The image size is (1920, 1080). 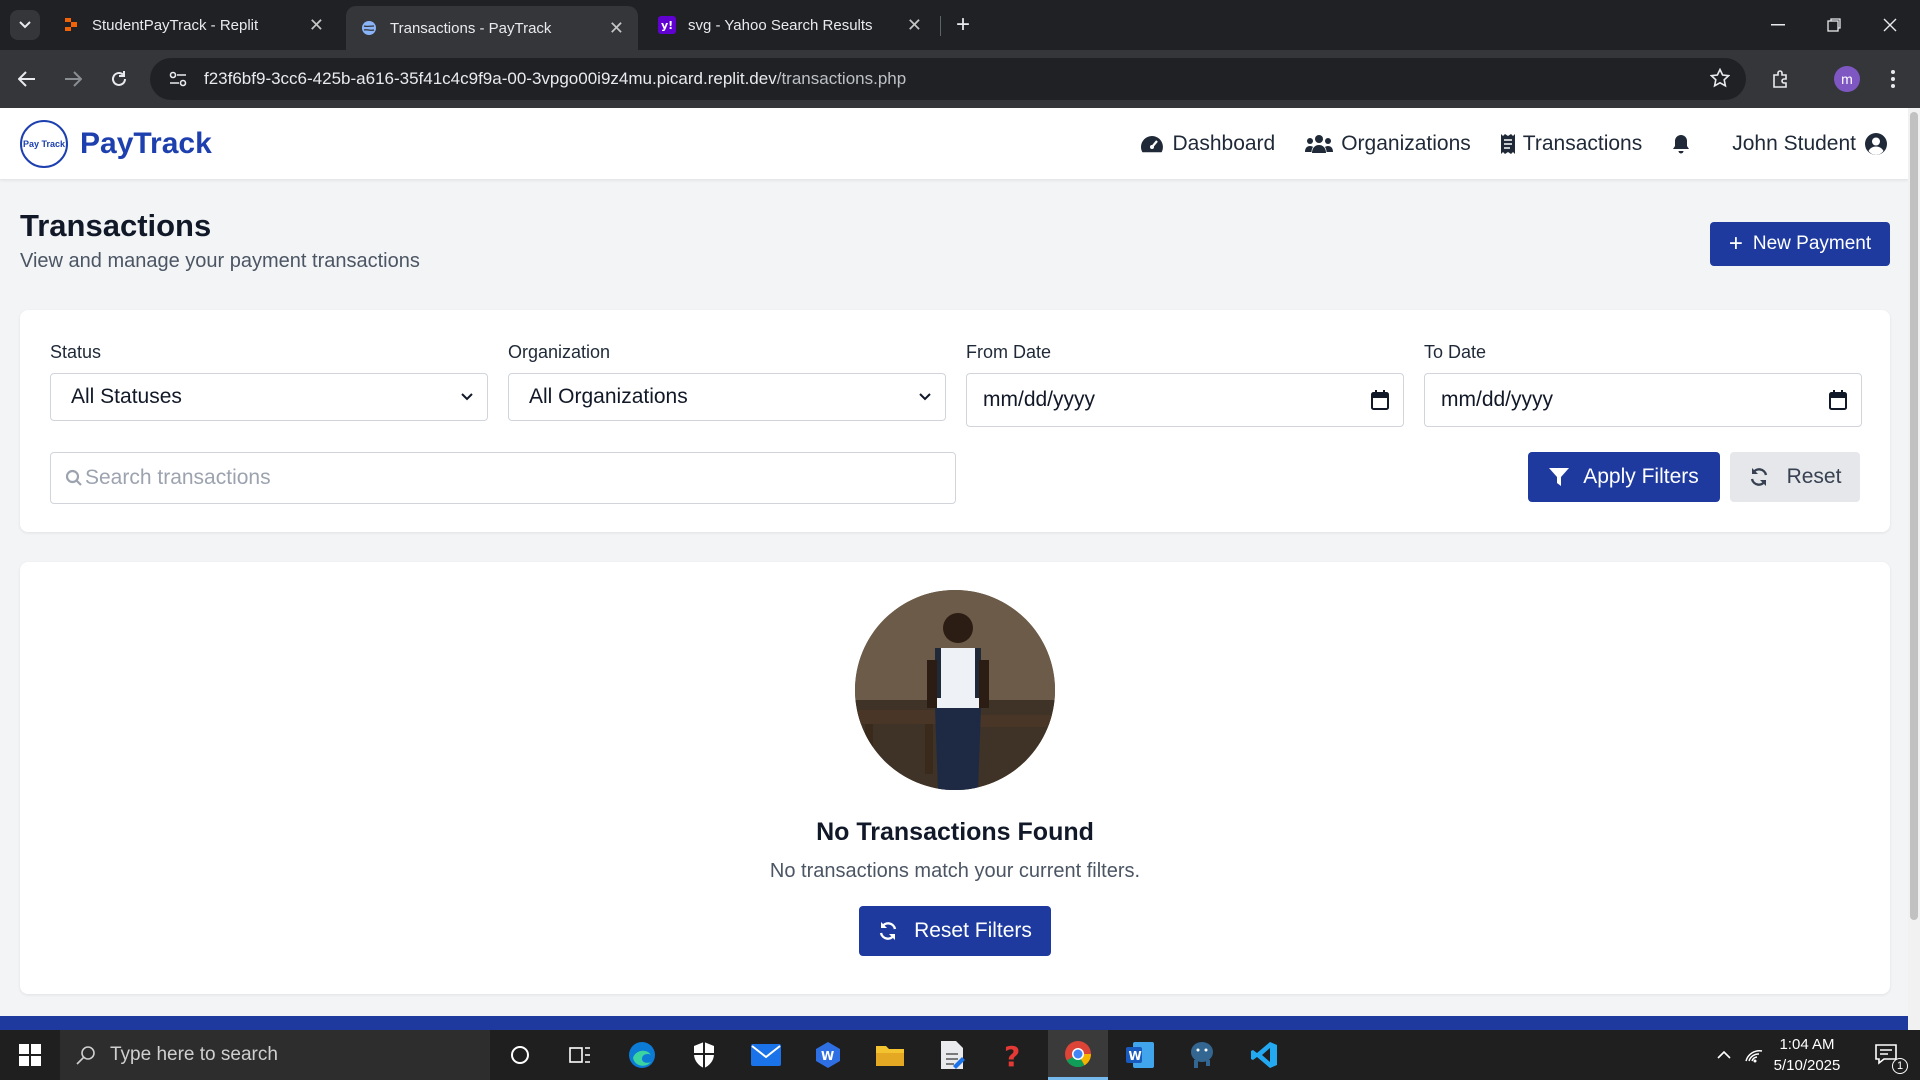 I want to click on browser-tab-replit: StudentPayTrack - Replit ✕, so click(x=193, y=25).